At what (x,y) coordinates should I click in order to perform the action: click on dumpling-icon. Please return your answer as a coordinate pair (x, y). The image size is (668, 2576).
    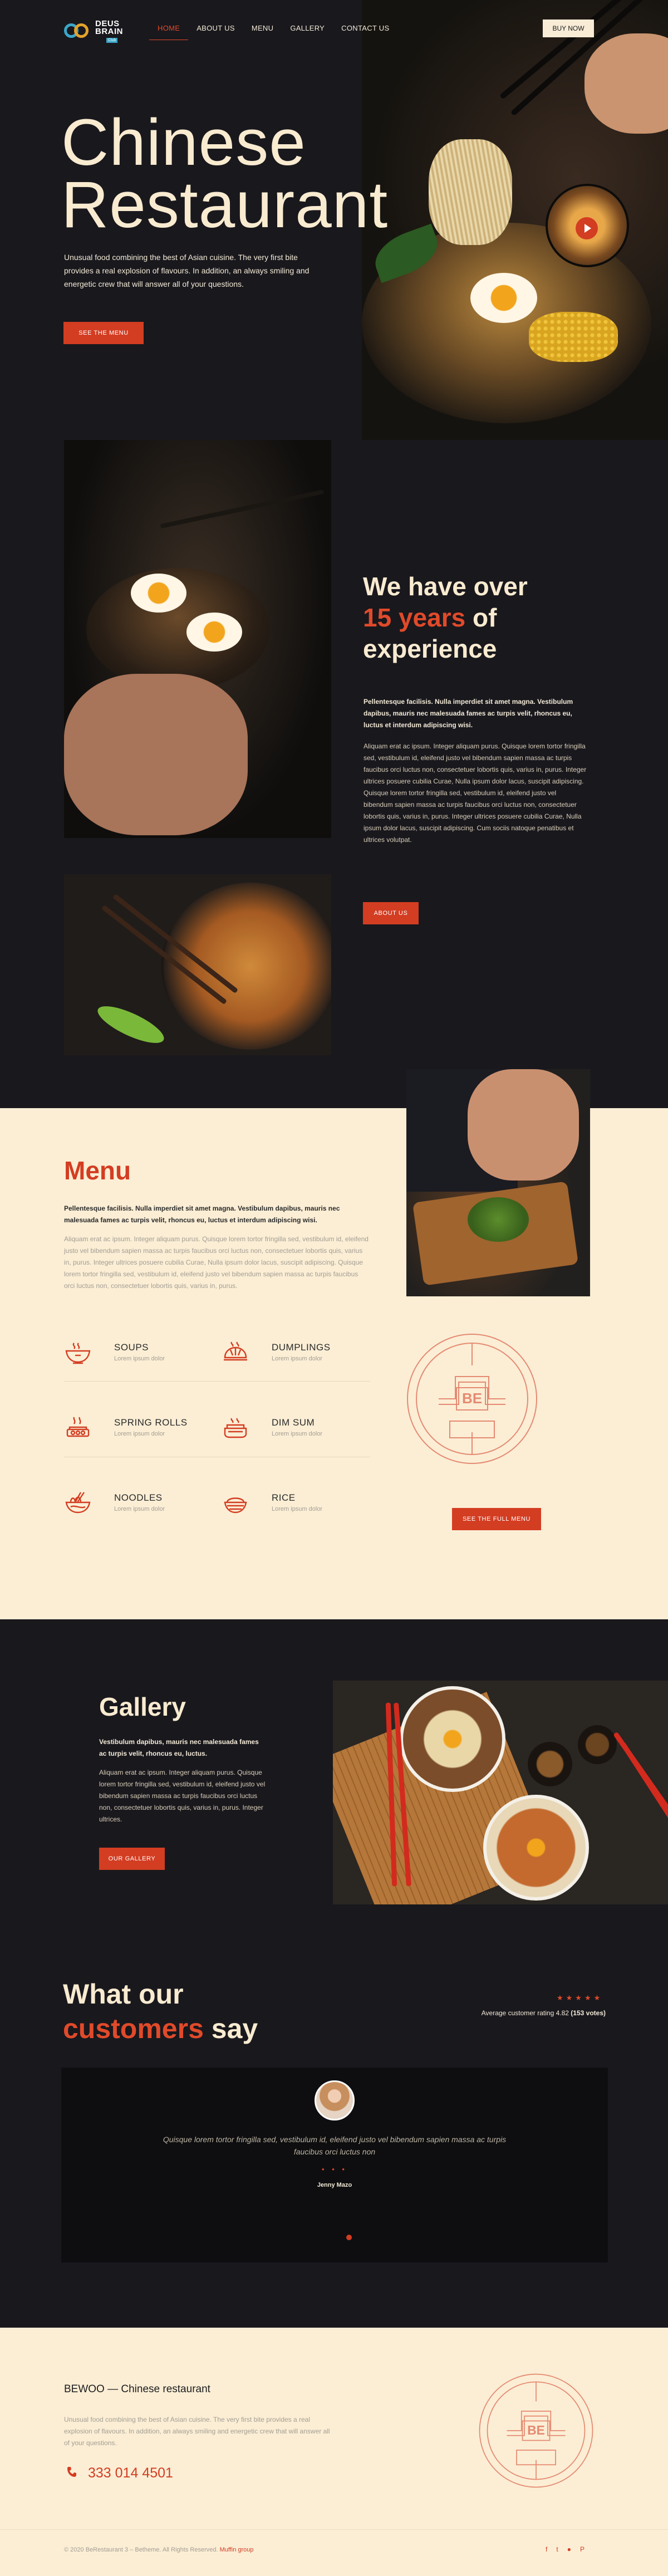
    Looking at the image, I should click on (235, 1351).